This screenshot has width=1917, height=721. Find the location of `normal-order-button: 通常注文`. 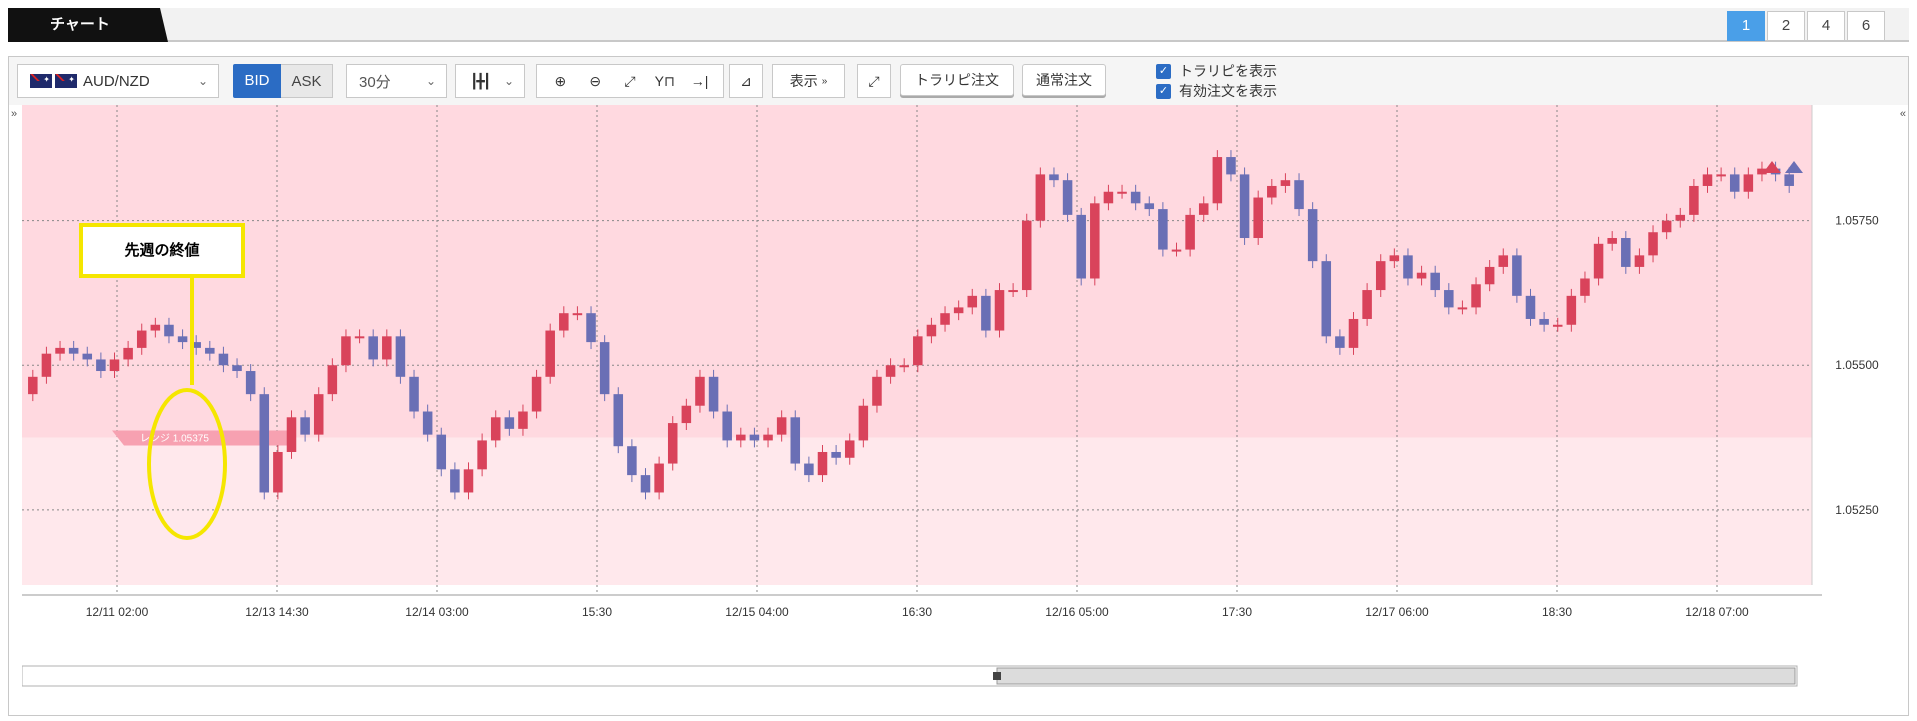

normal-order-button: 通常注文 is located at coordinates (1064, 80).